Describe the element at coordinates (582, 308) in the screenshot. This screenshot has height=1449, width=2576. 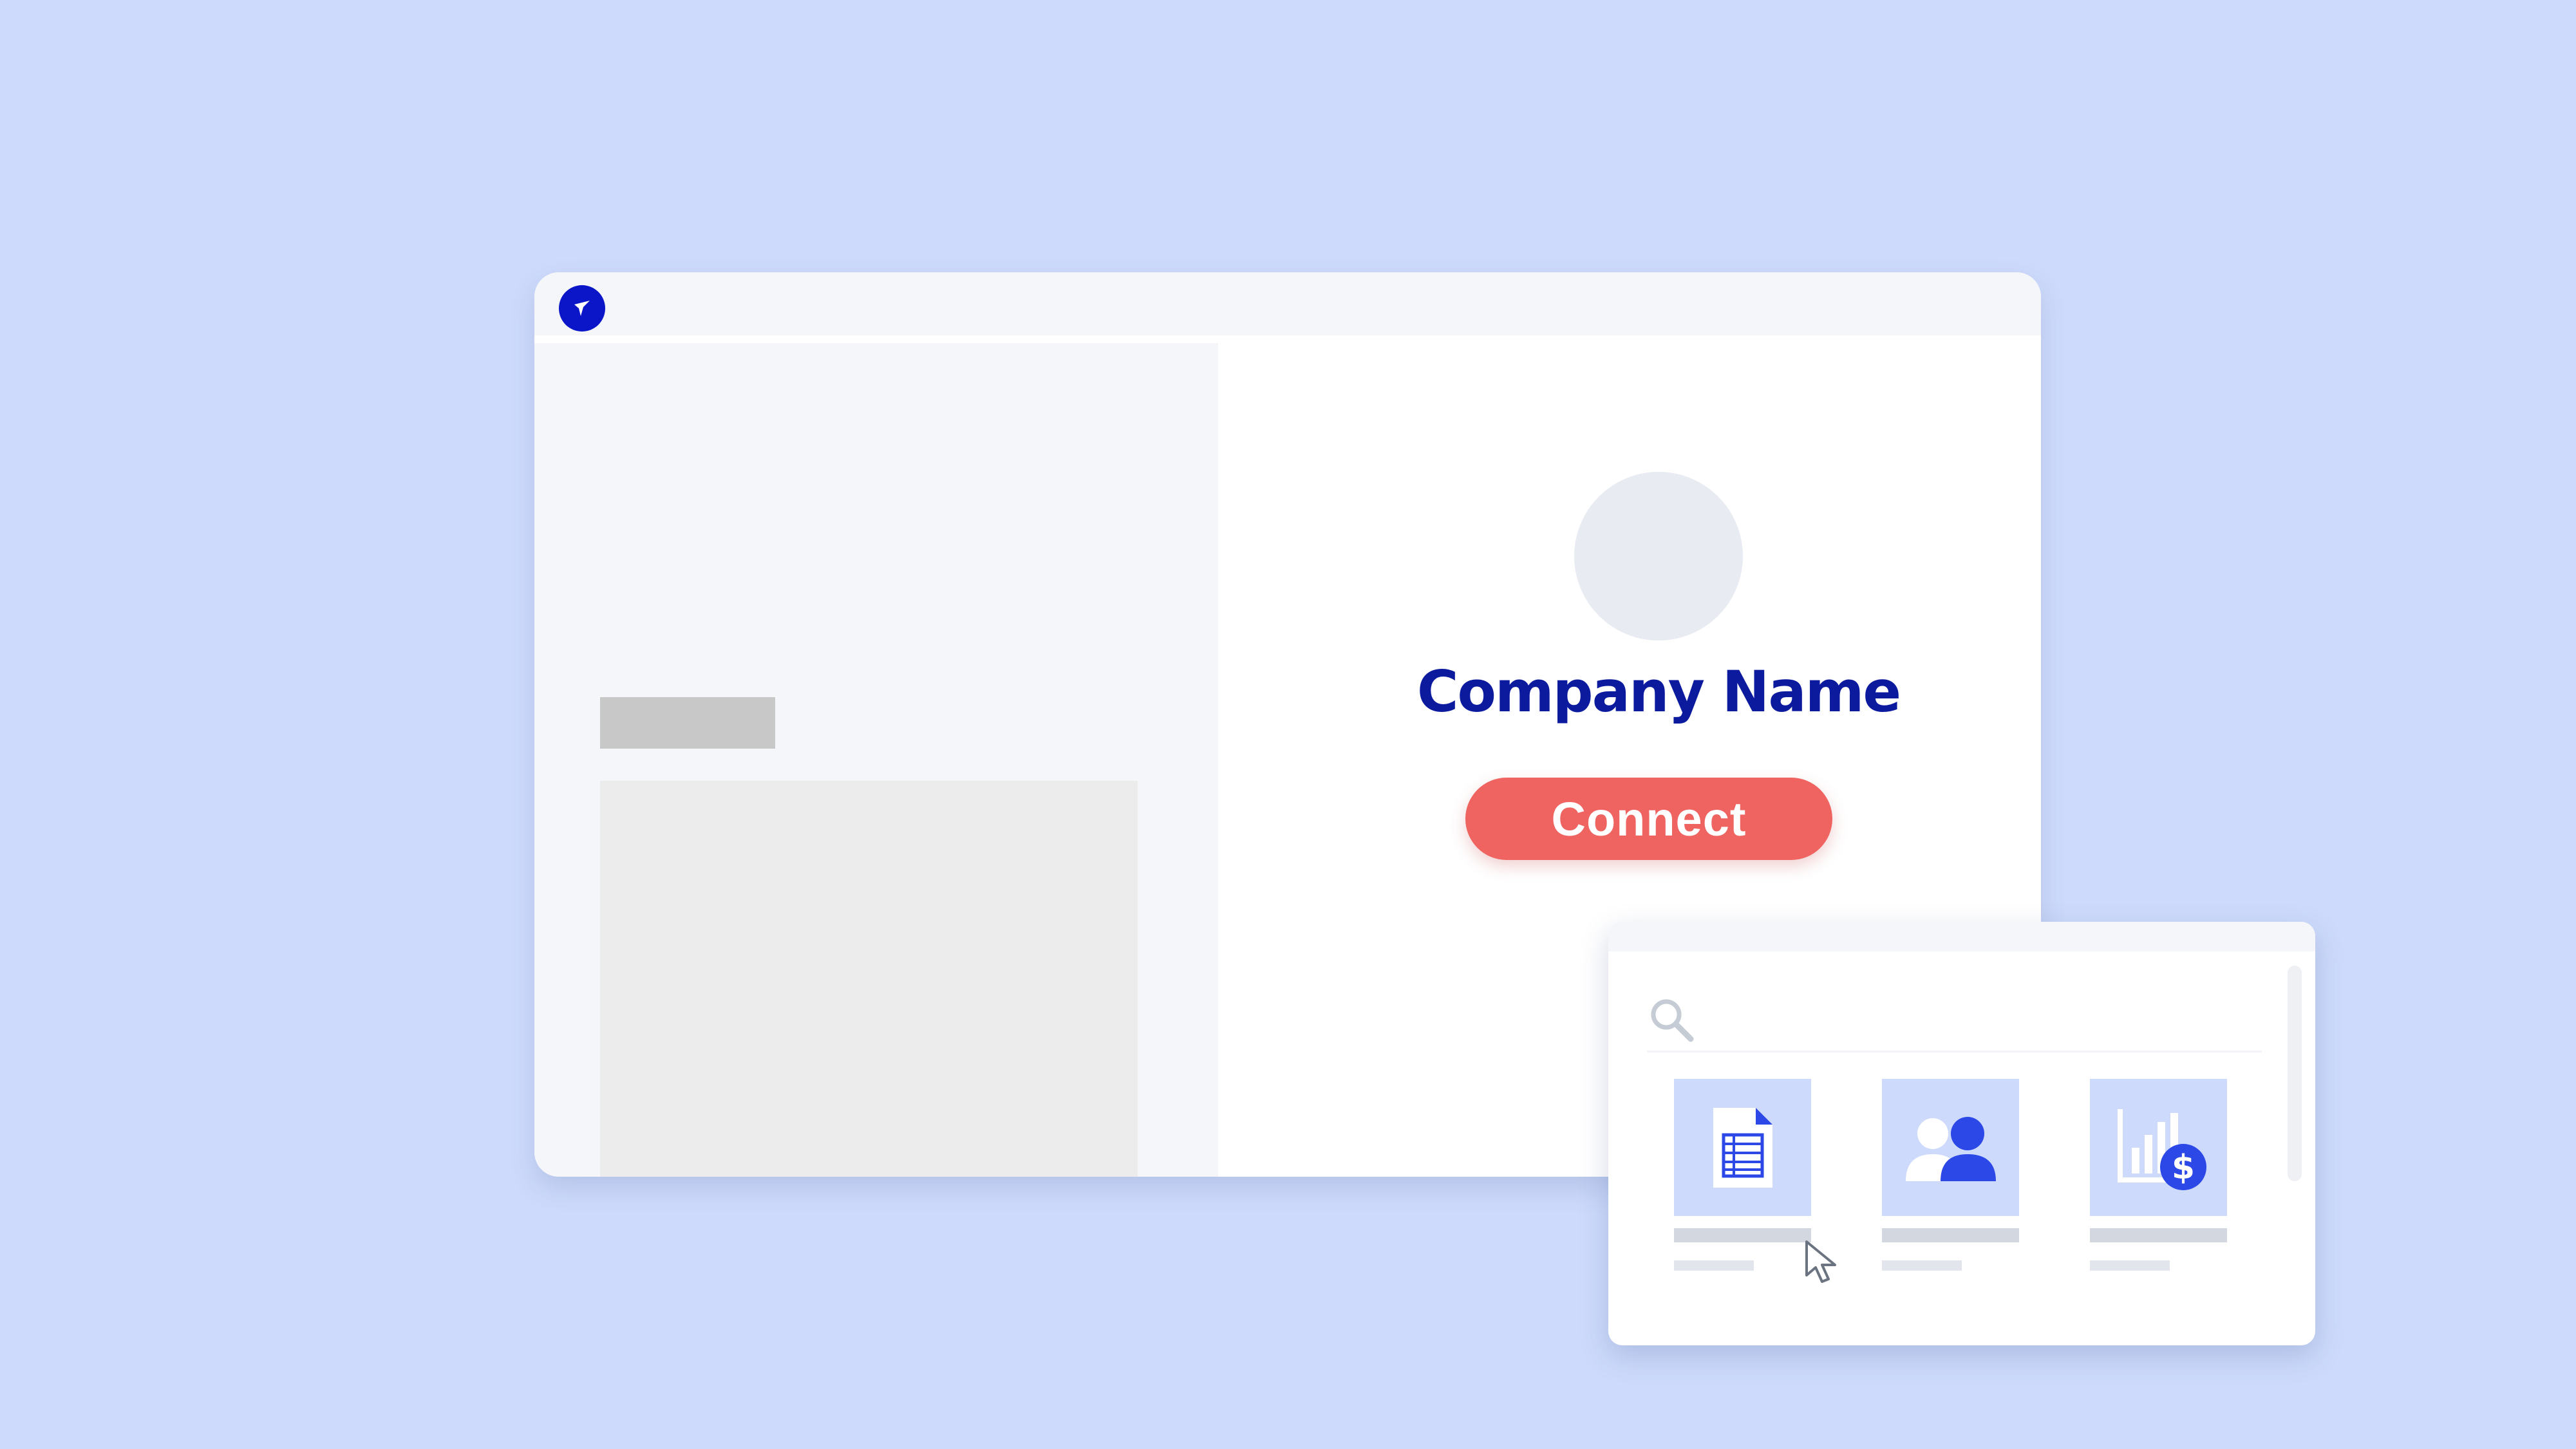
I see `app-logo-icon` at that location.